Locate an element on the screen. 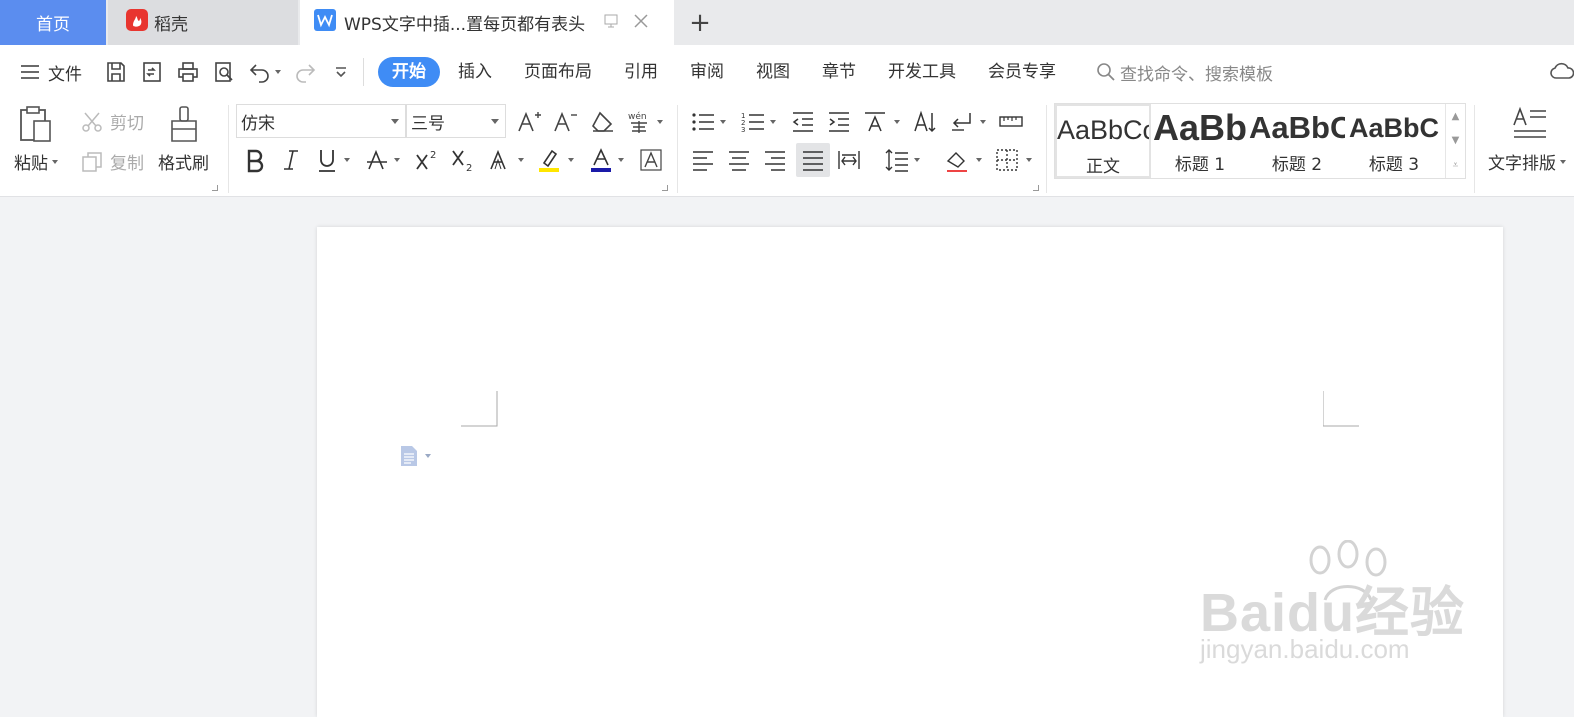 The width and height of the screenshot is (1574, 717). text-layout-button: 文字排版 is located at coordinates (1531, 139).